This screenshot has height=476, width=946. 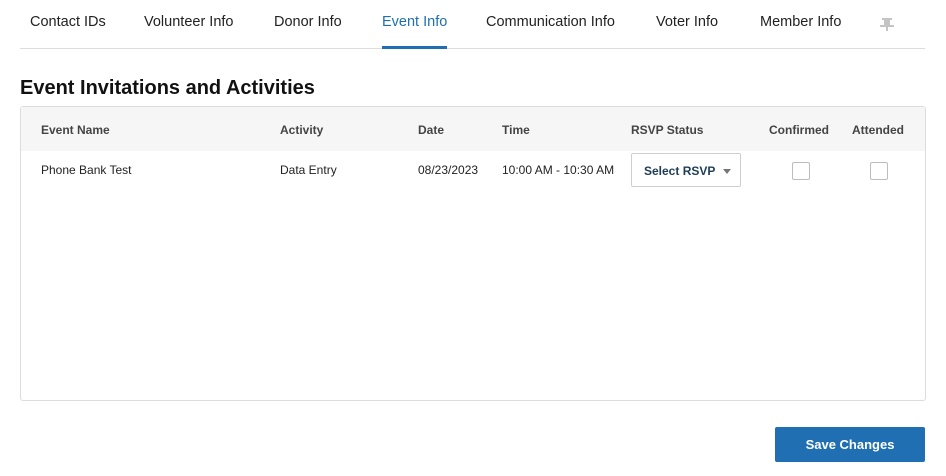 What do you see at coordinates (414, 22) in the screenshot?
I see `tab-event-info: Event Info` at bounding box center [414, 22].